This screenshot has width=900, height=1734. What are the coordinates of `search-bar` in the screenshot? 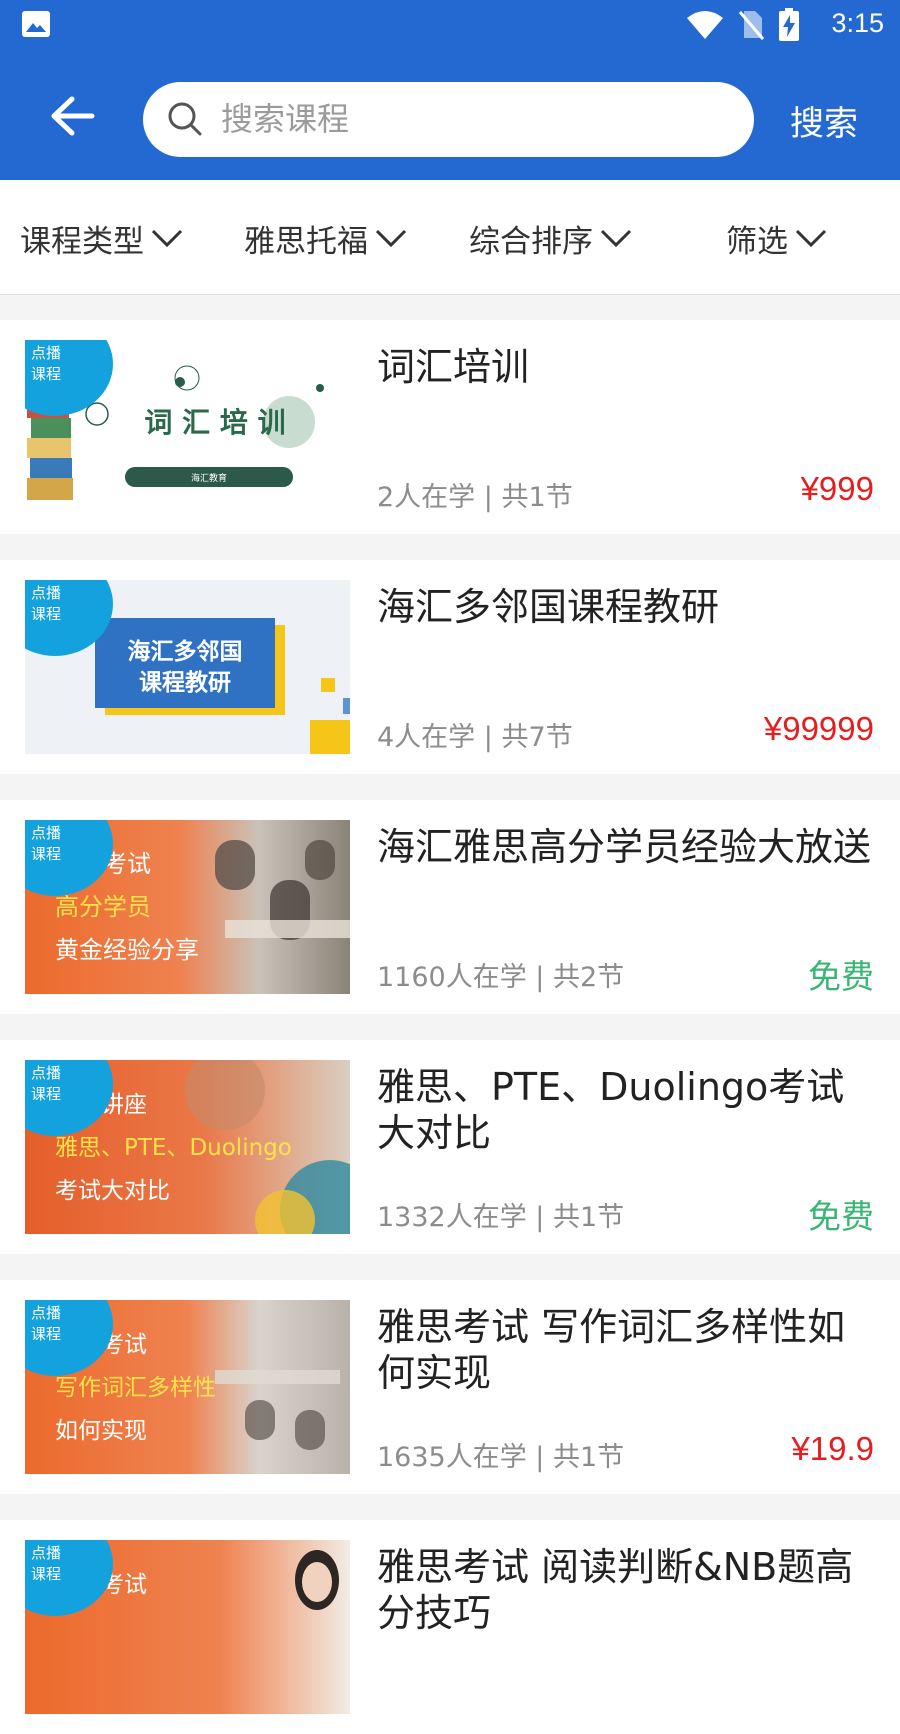 It's located at (448, 119).